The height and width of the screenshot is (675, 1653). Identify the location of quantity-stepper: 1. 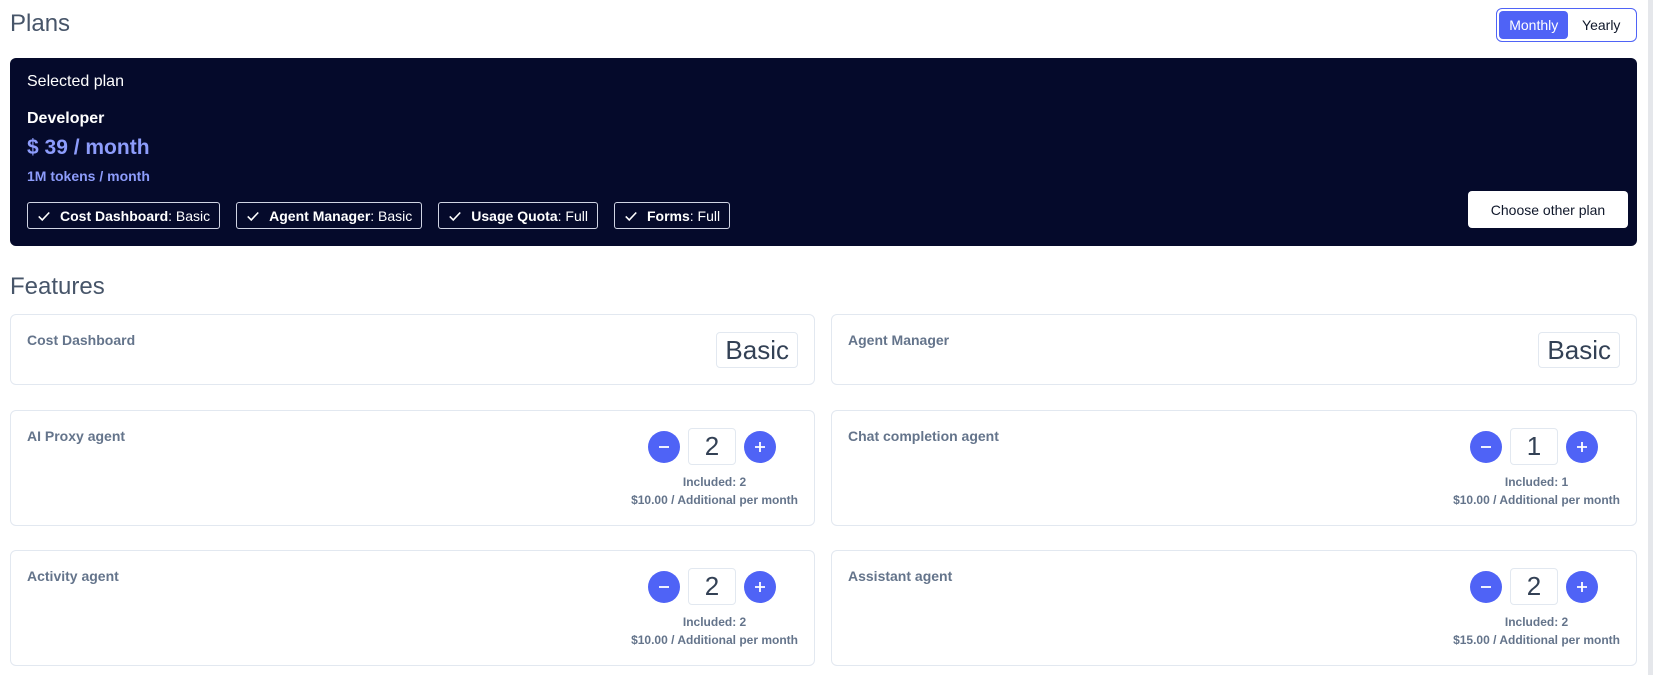
(1534, 446).